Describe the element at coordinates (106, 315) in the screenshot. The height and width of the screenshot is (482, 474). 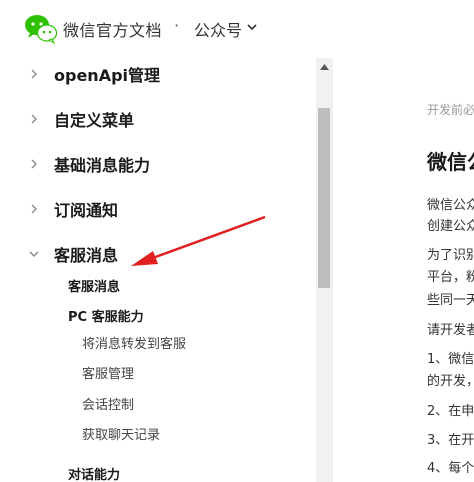
I see `sub-item-pc-kefu: PC 客服能力` at that location.